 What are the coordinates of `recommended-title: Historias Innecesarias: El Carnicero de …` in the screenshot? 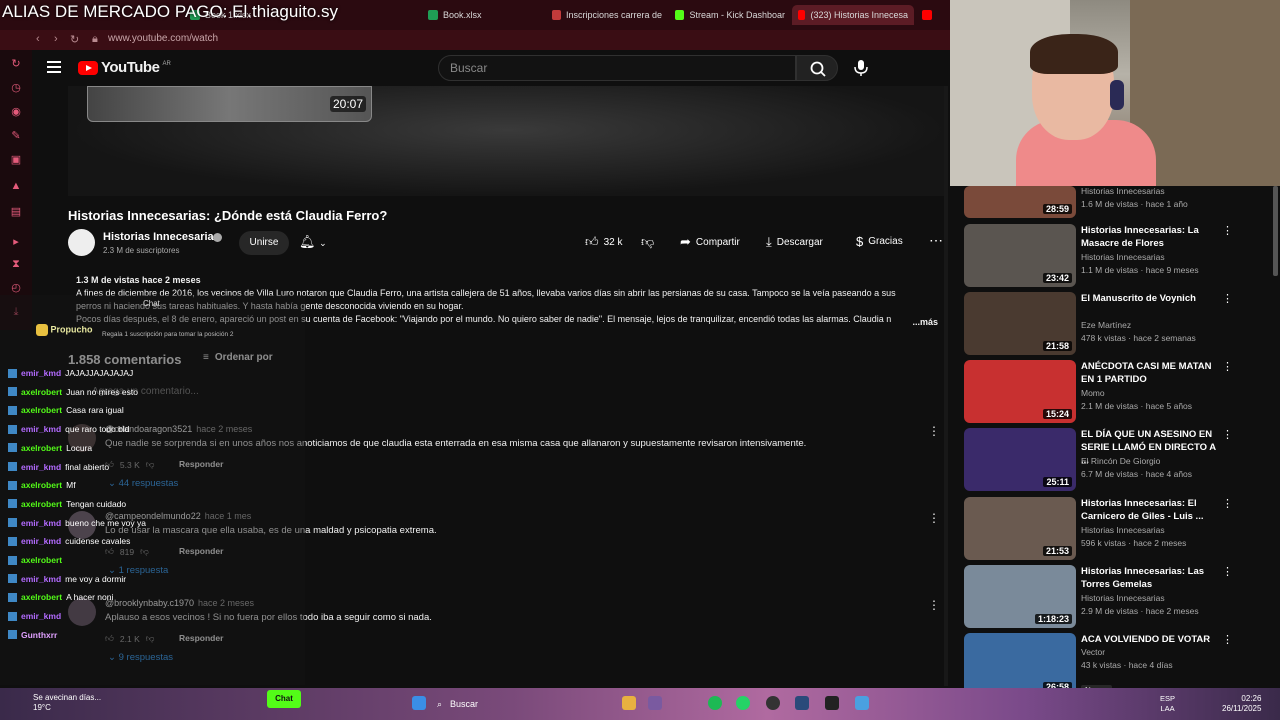 It's located at (1150, 510).